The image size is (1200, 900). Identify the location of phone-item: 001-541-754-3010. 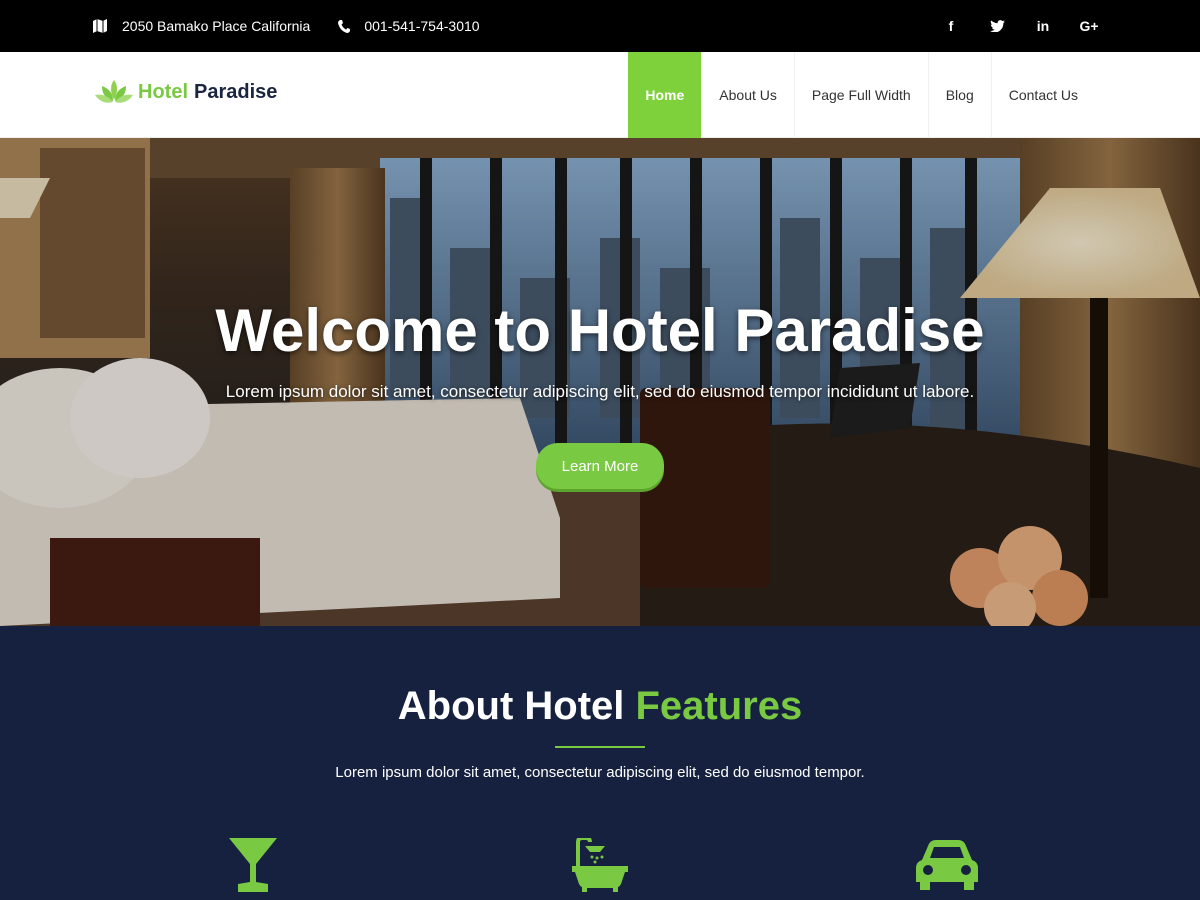
(409, 26).